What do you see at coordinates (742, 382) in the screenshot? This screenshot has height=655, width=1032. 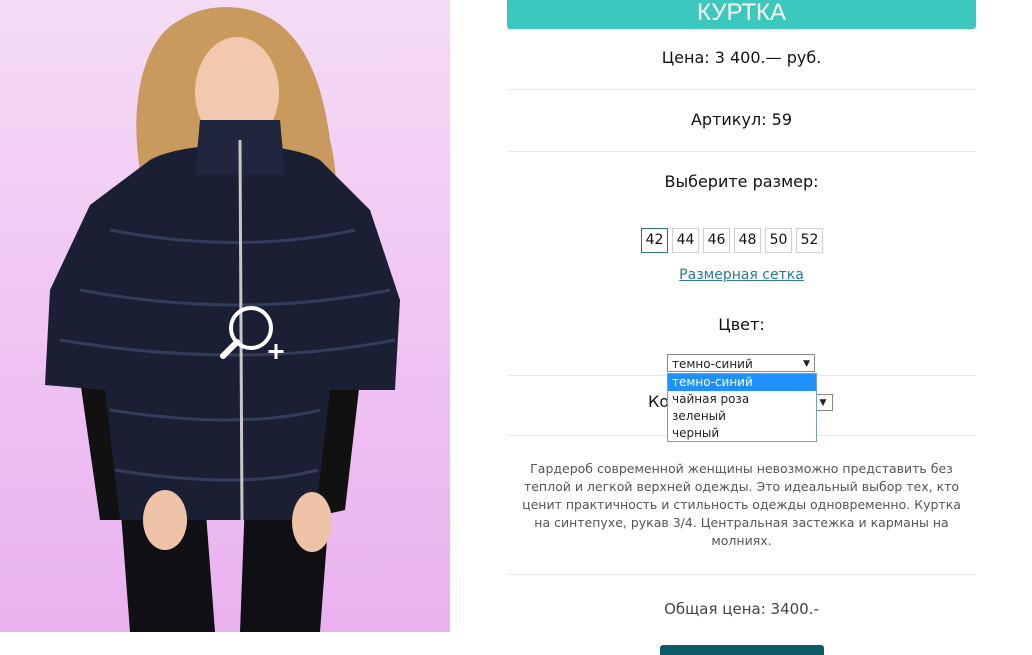 I see `color-option: темно-синий` at bounding box center [742, 382].